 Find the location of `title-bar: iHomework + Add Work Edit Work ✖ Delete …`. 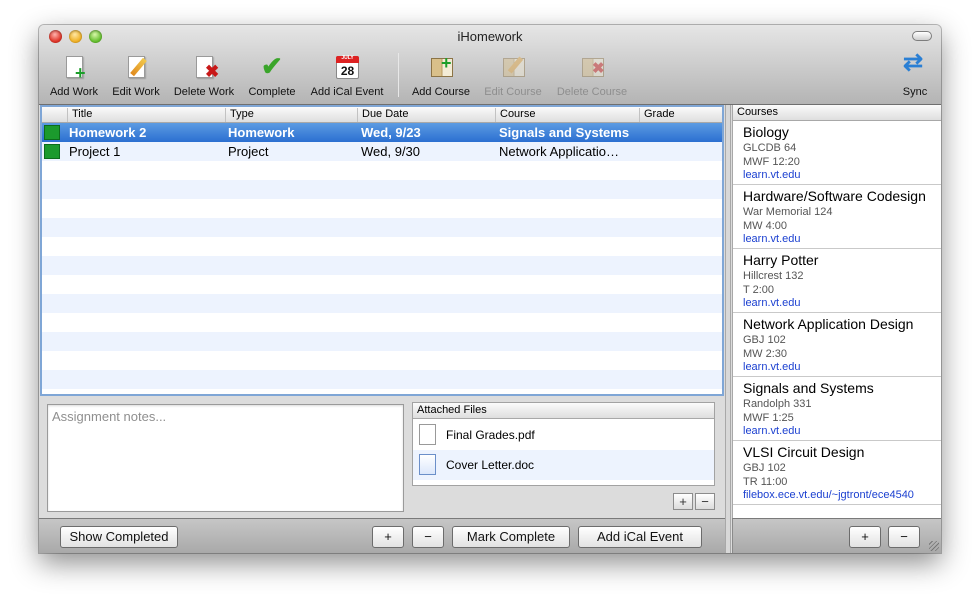

title-bar: iHomework + Add Work Edit Work ✖ Delete … is located at coordinates (490, 65).